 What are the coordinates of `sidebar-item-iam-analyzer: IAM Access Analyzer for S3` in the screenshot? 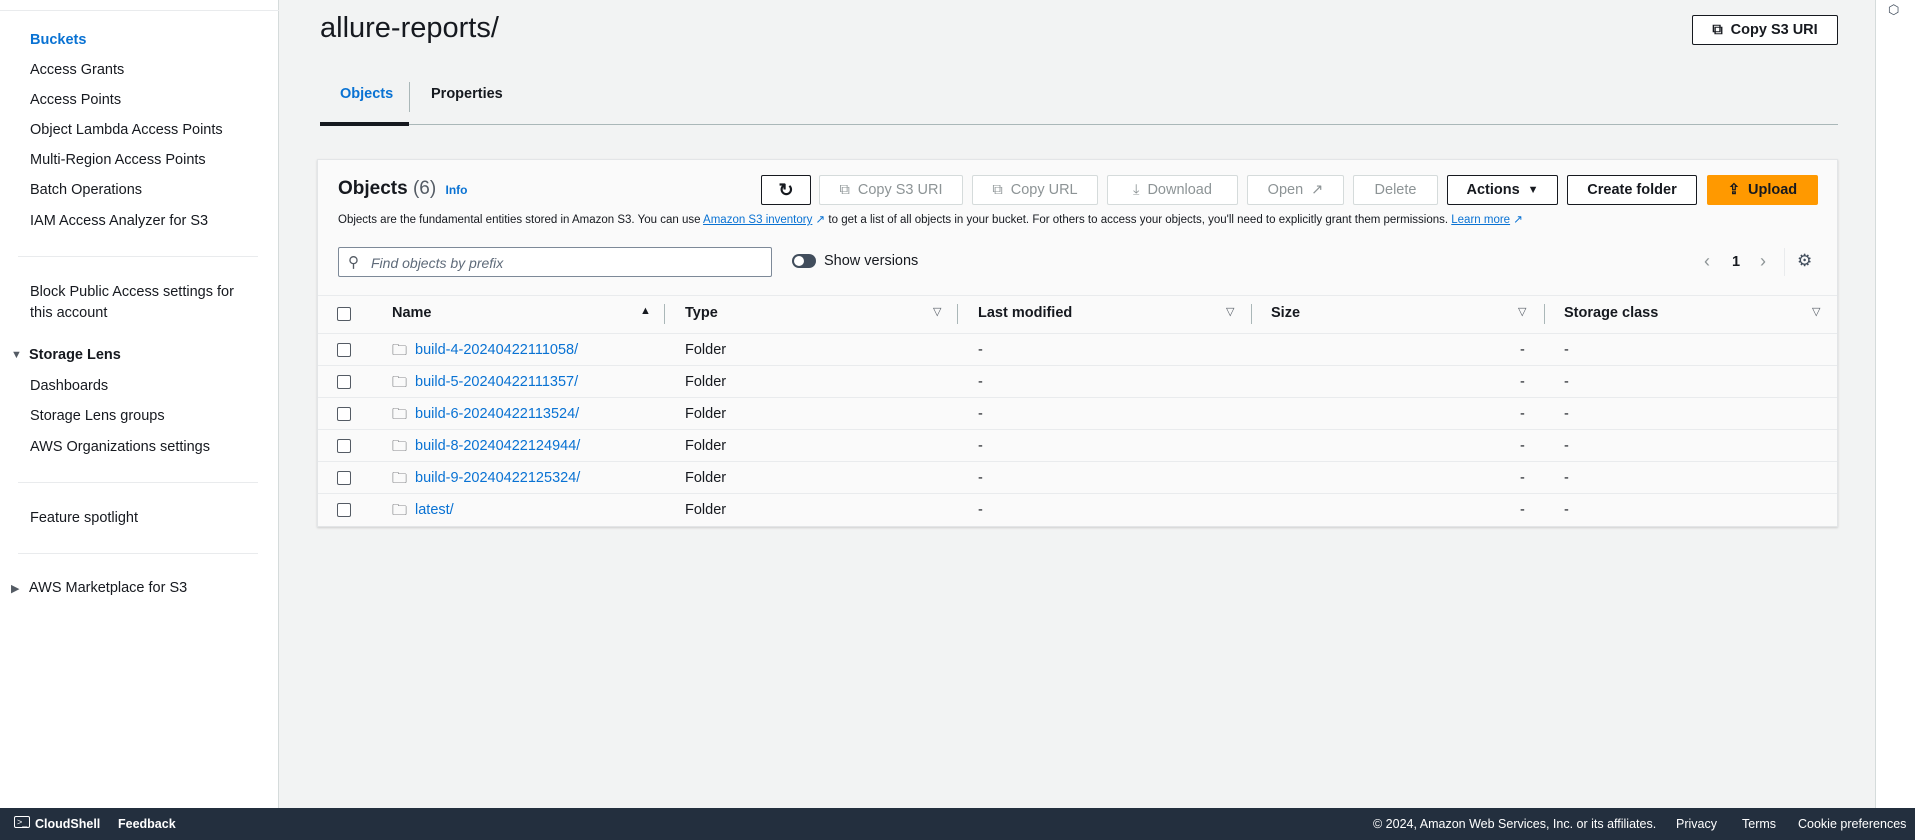 It's located at (119, 221).